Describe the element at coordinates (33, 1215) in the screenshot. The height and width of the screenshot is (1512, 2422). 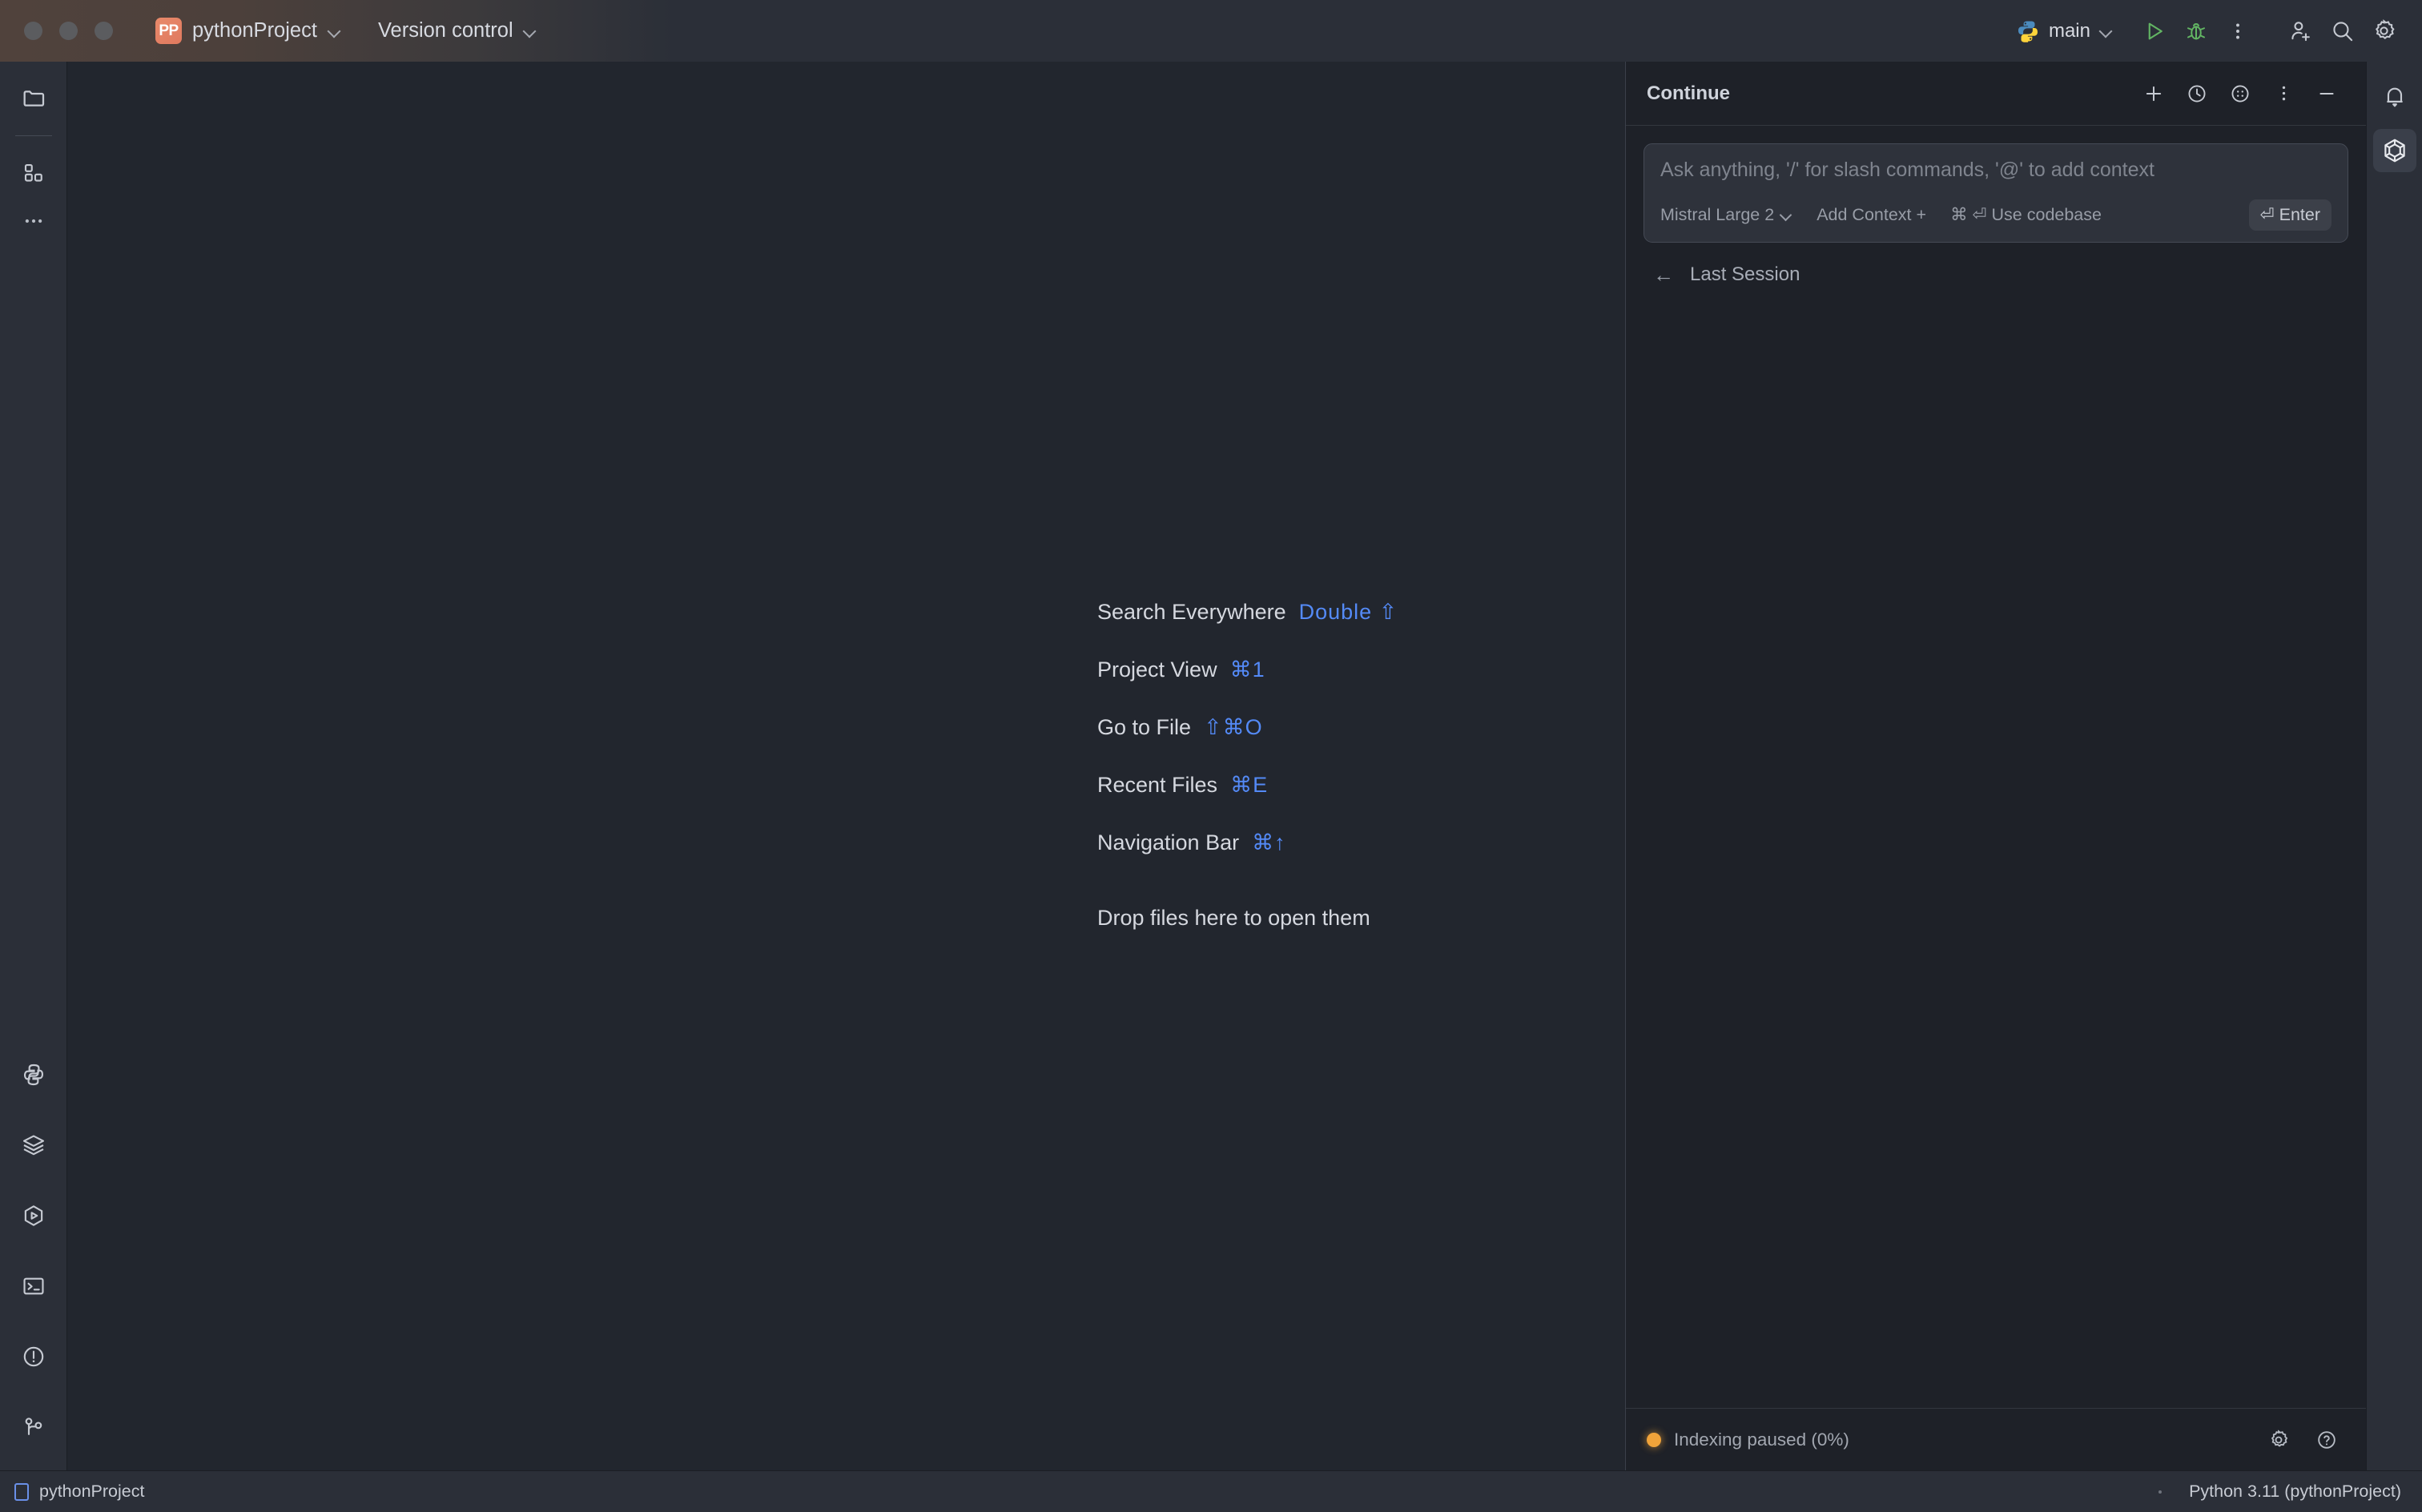
I see `sidebar-item-run` at that location.